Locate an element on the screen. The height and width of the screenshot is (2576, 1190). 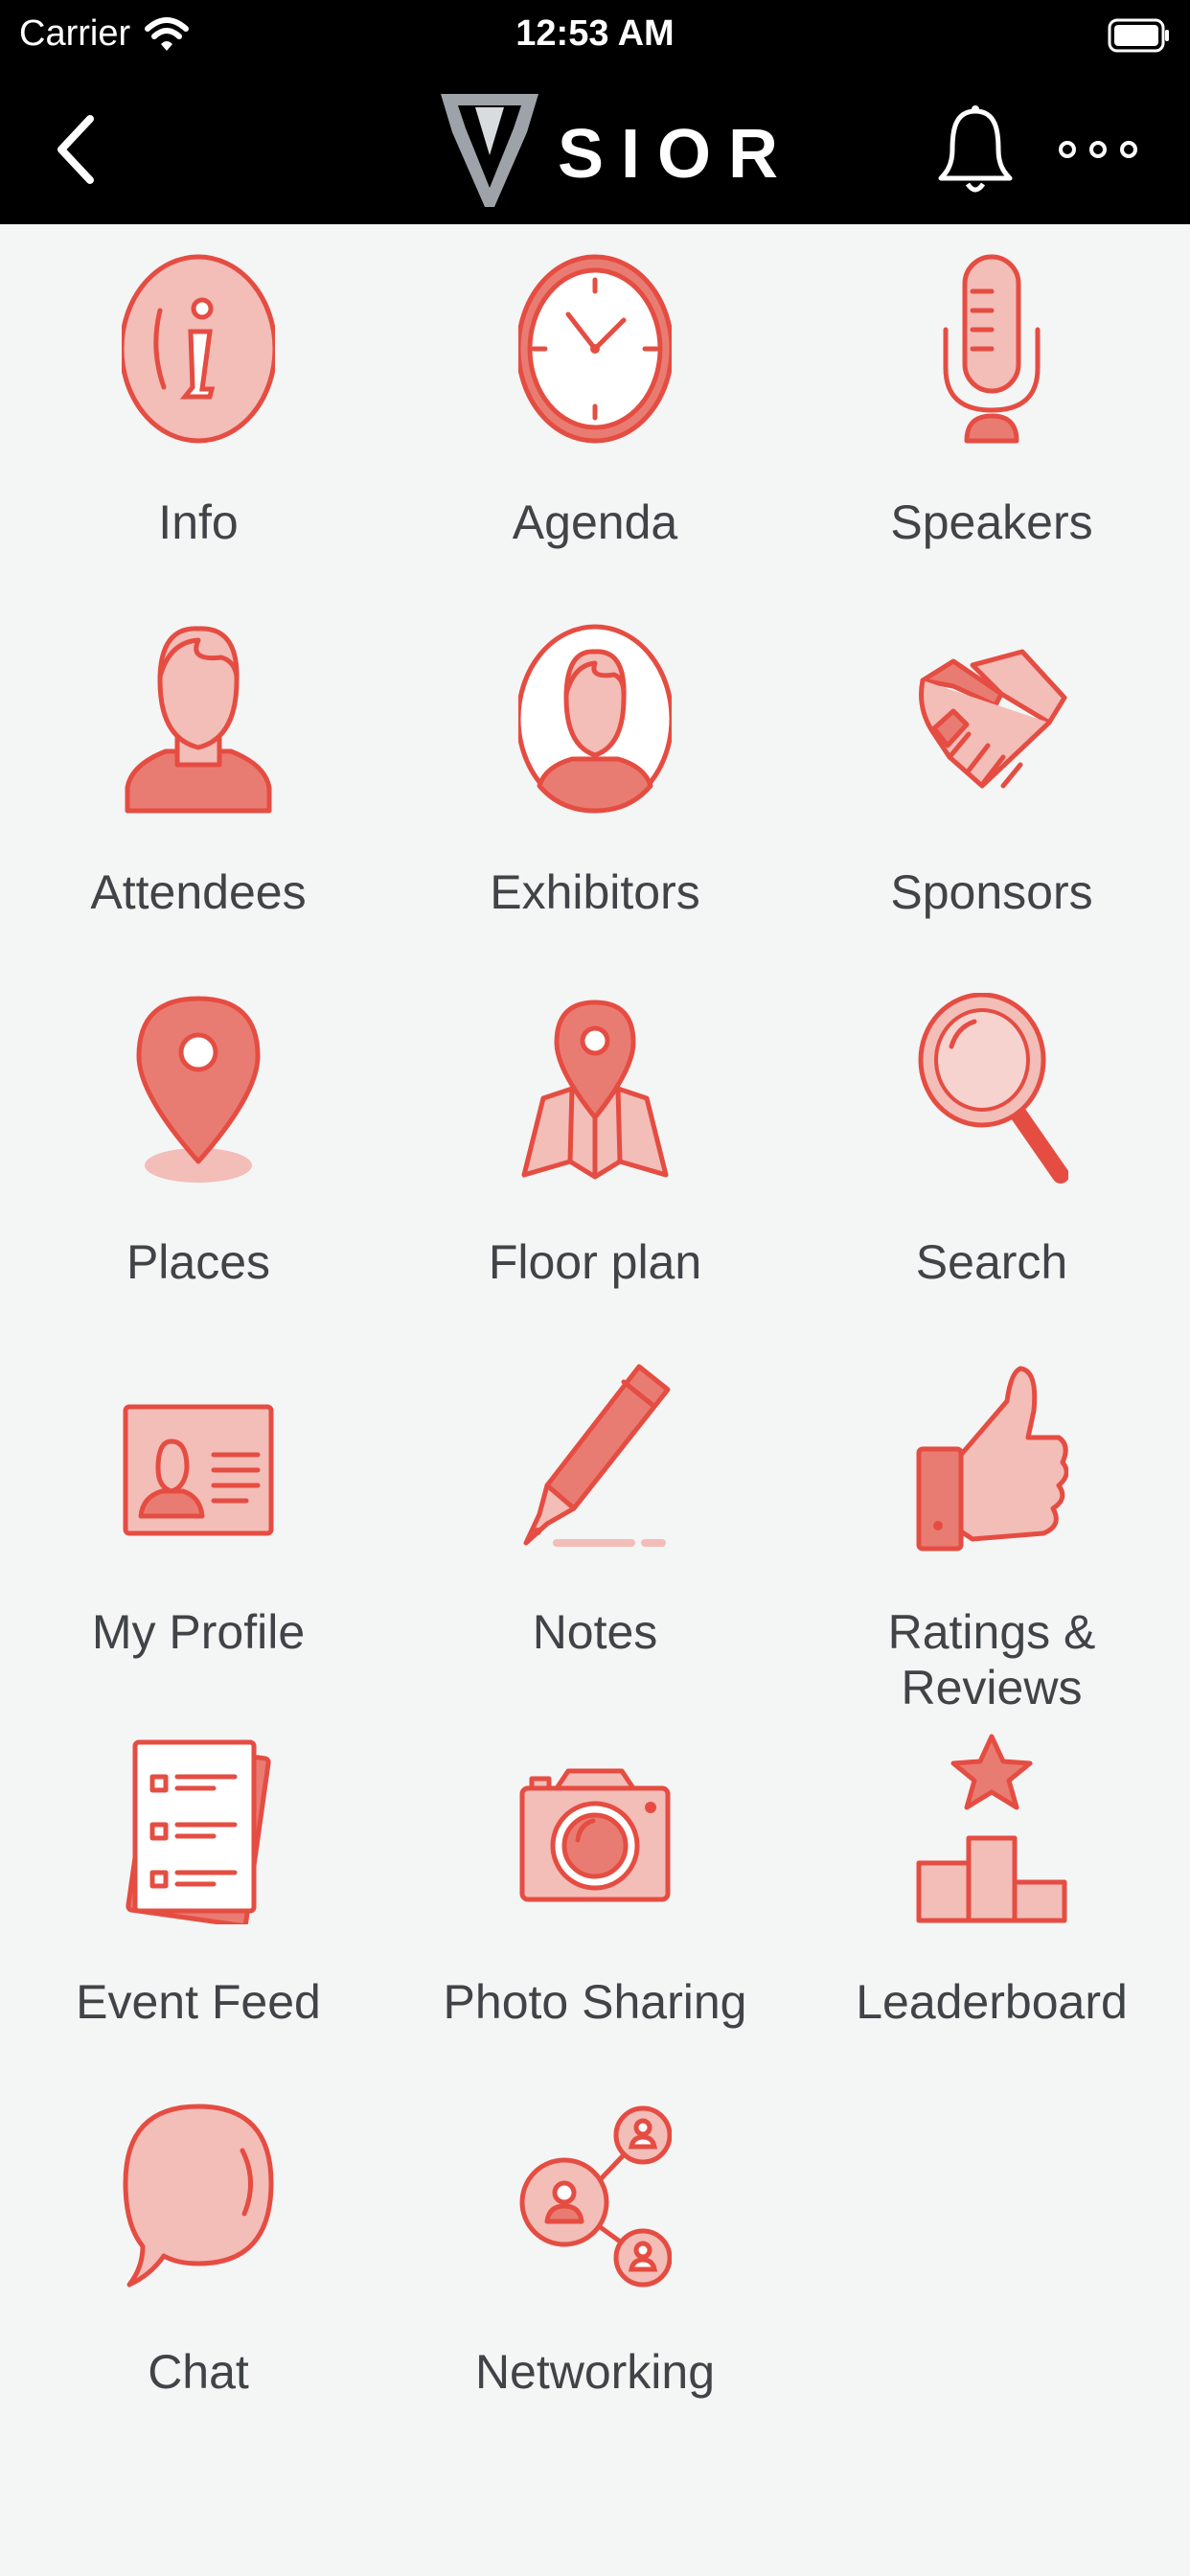
tile-label: Agenda is located at coordinates (595, 522).